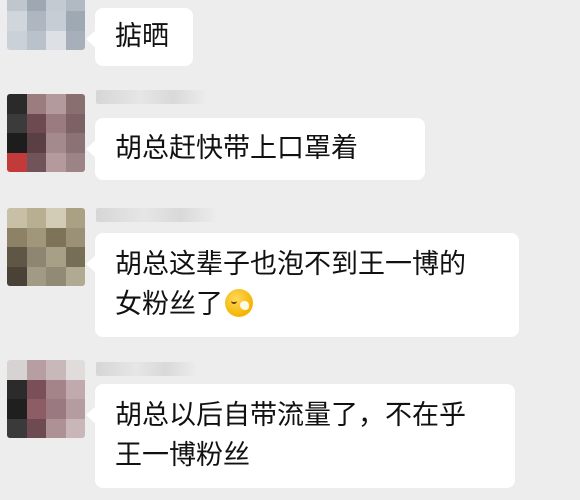  Describe the element at coordinates (182, 455) in the screenshot. I see `message-text: 王一博粉丝` at that location.